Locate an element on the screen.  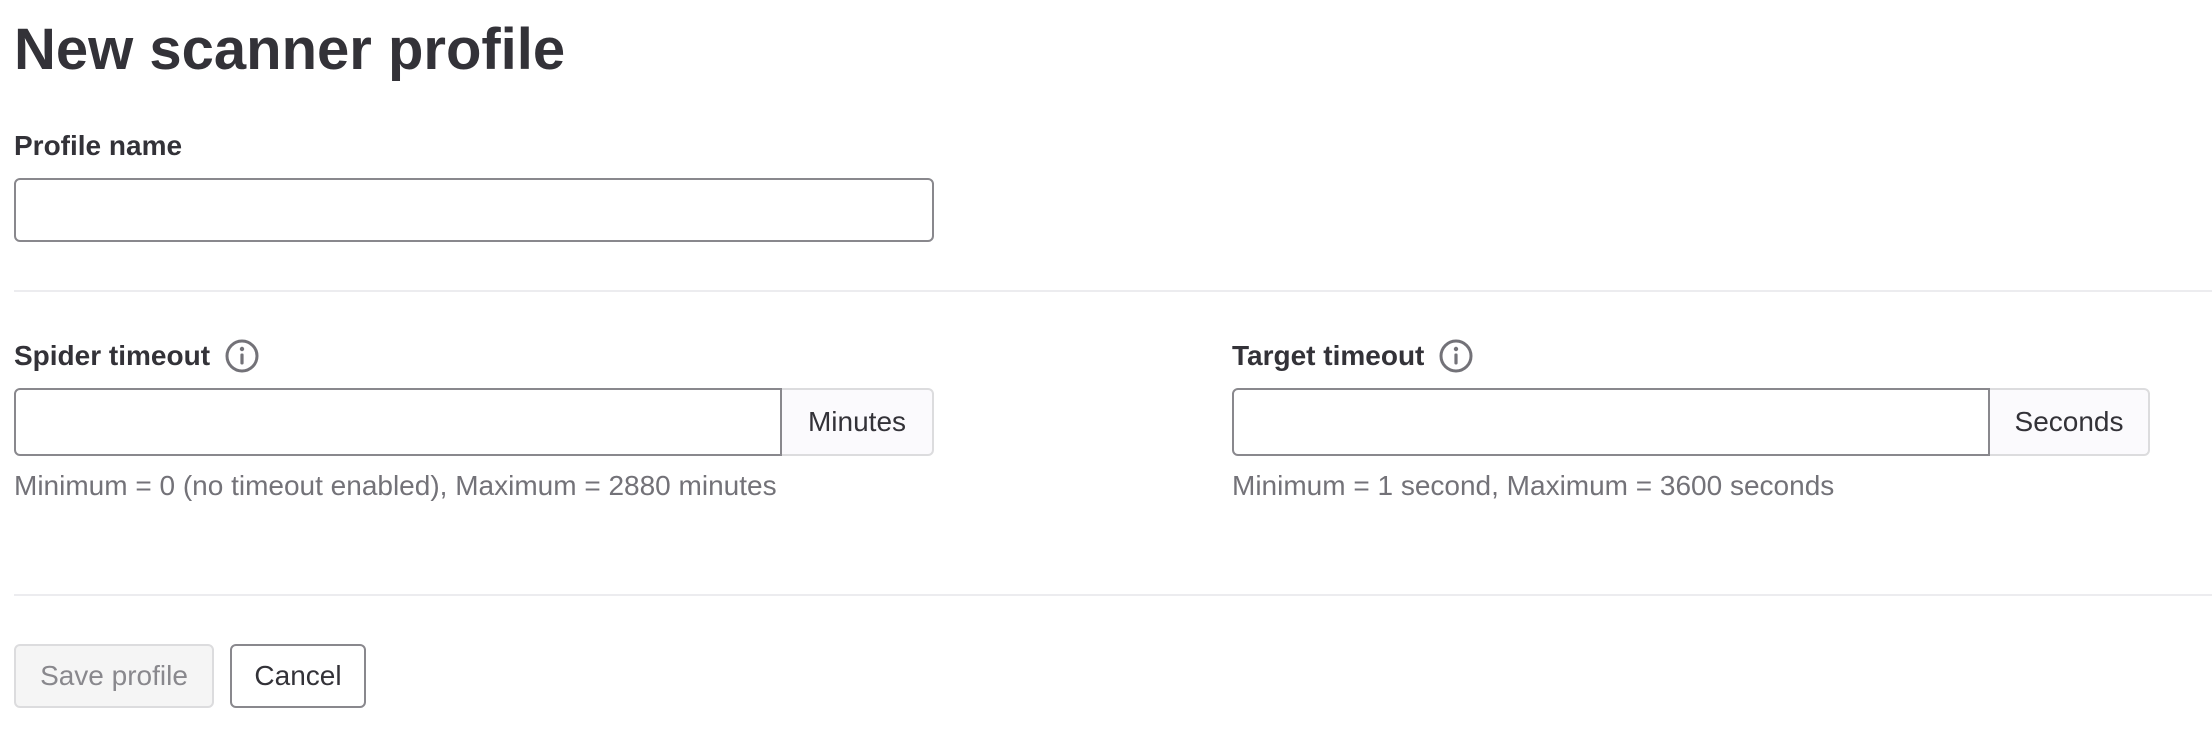
save-profile-button: Save profile is located at coordinates (114, 676).